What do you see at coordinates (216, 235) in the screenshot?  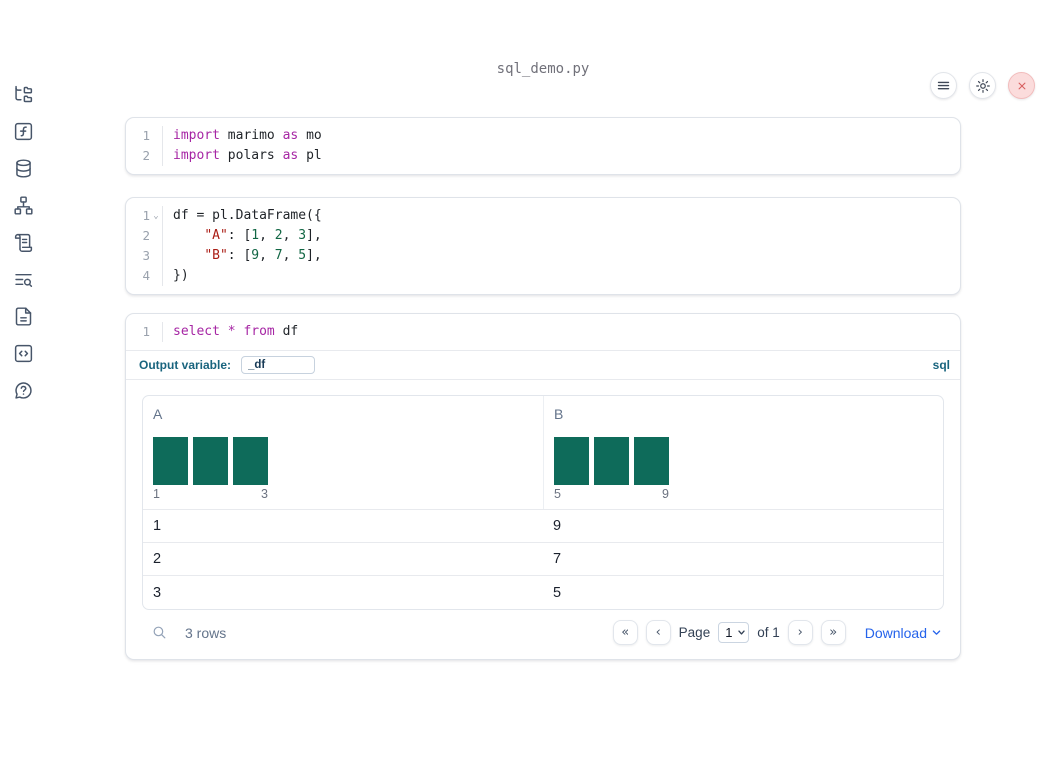 I see `code-token: "A"` at bounding box center [216, 235].